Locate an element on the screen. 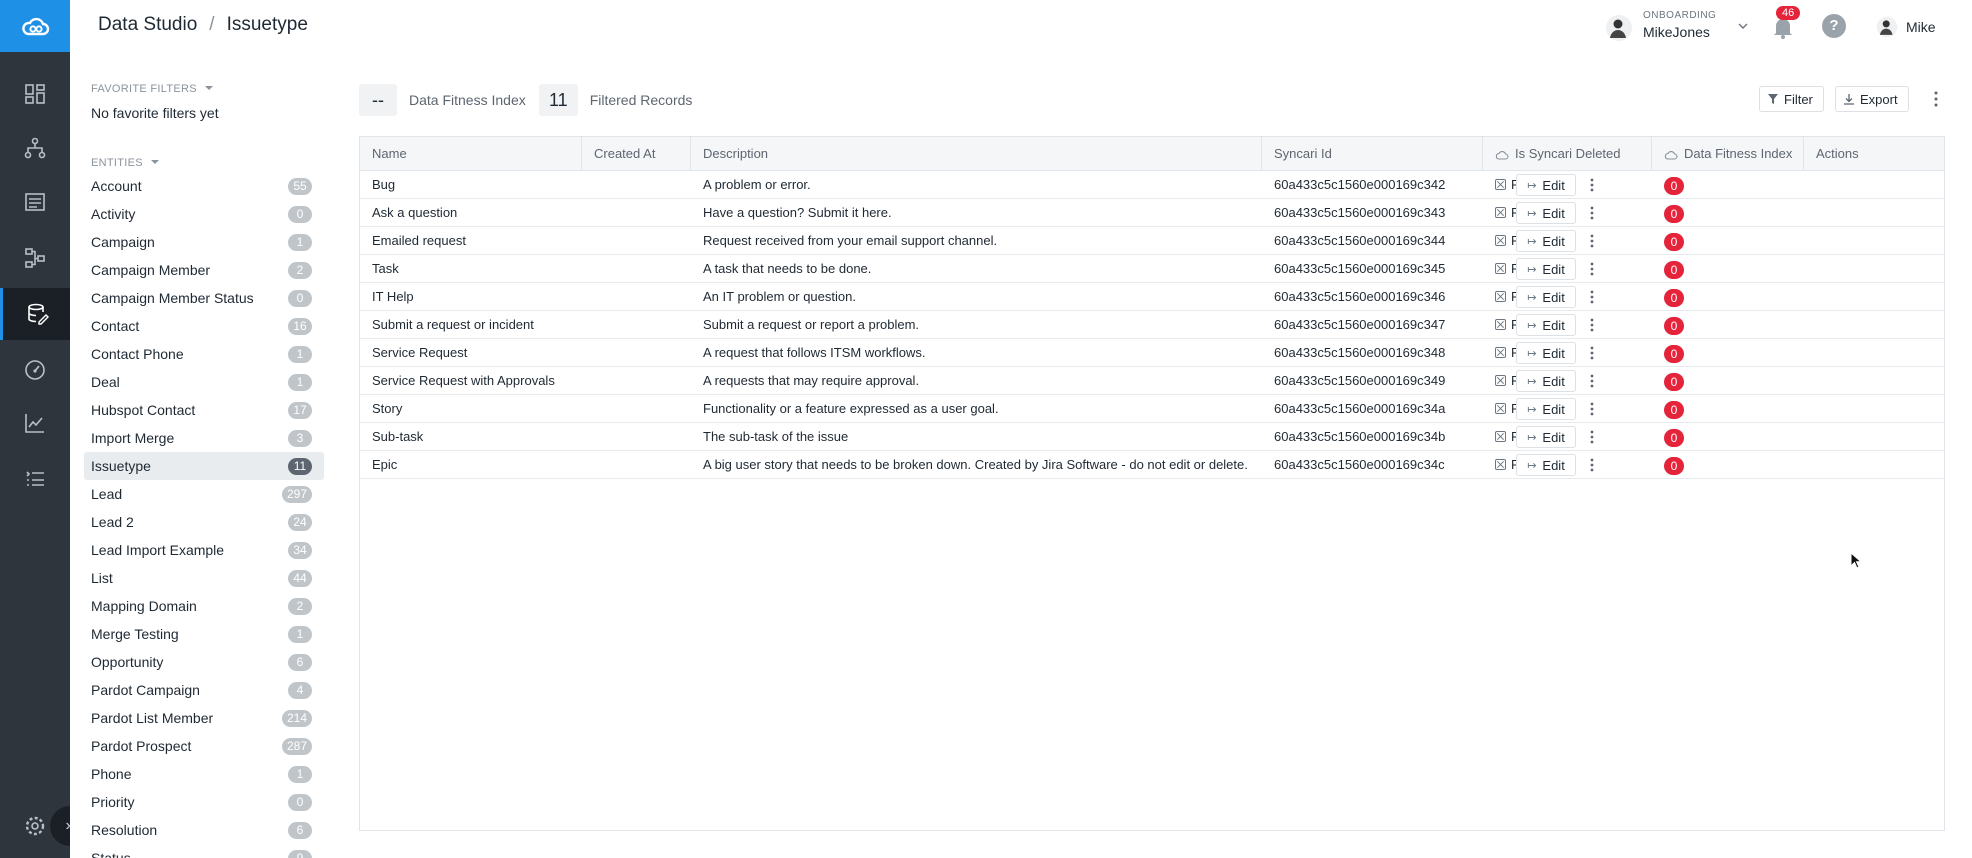 This screenshot has height=858, width=1972. column-header-syncari-id: Syncari Id is located at coordinates (1372, 154).